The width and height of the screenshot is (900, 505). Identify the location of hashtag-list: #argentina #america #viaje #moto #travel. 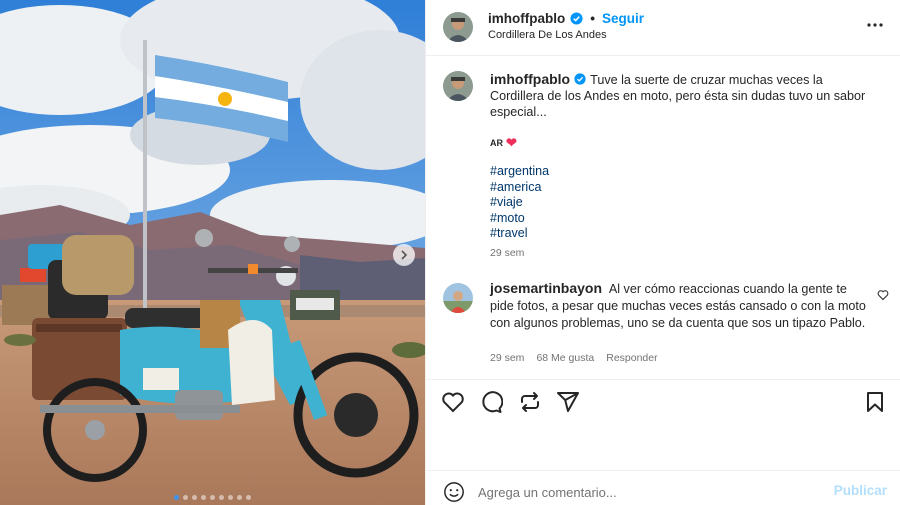
(519, 203).